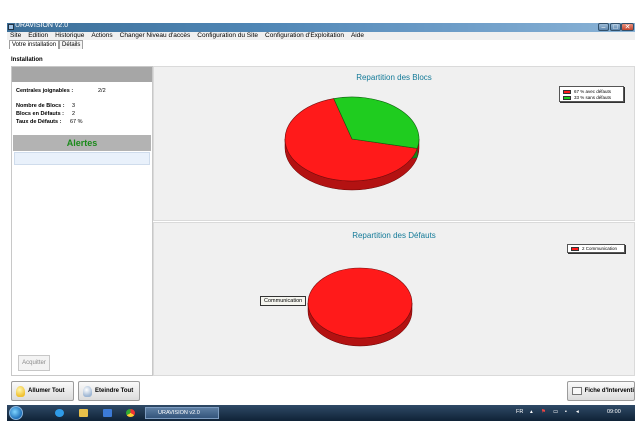  I want to click on legend-blocs: 67 % avec défauts 33 % sans défauts, so click(591, 94).